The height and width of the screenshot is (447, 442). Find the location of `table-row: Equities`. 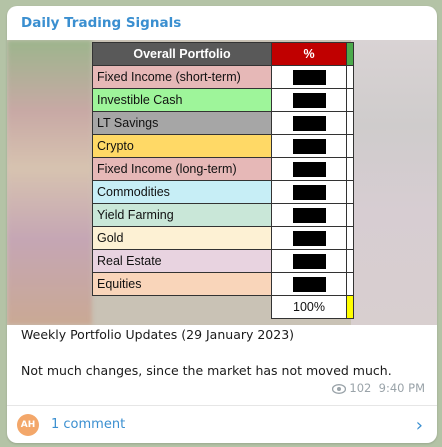

table-row: Equities is located at coordinates (223, 284).